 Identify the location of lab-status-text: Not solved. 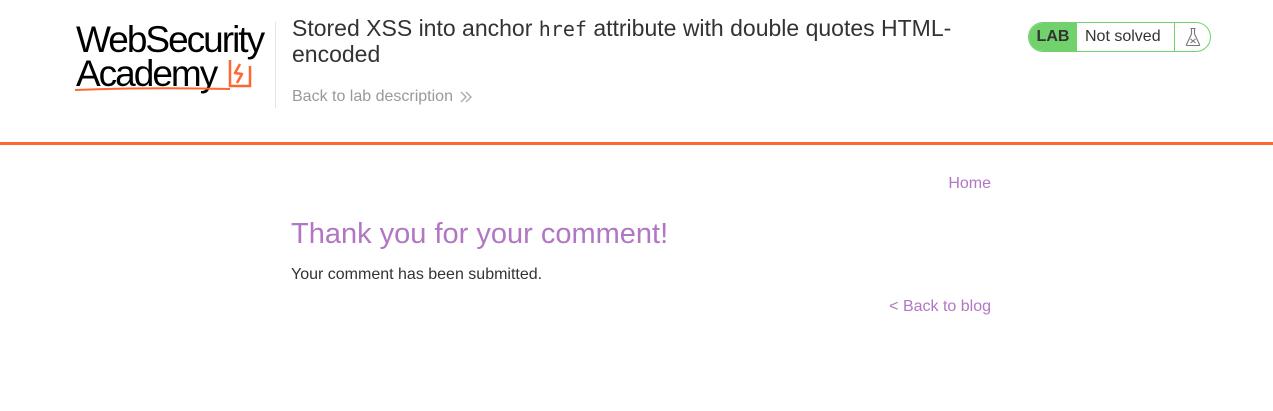
(1126, 37).